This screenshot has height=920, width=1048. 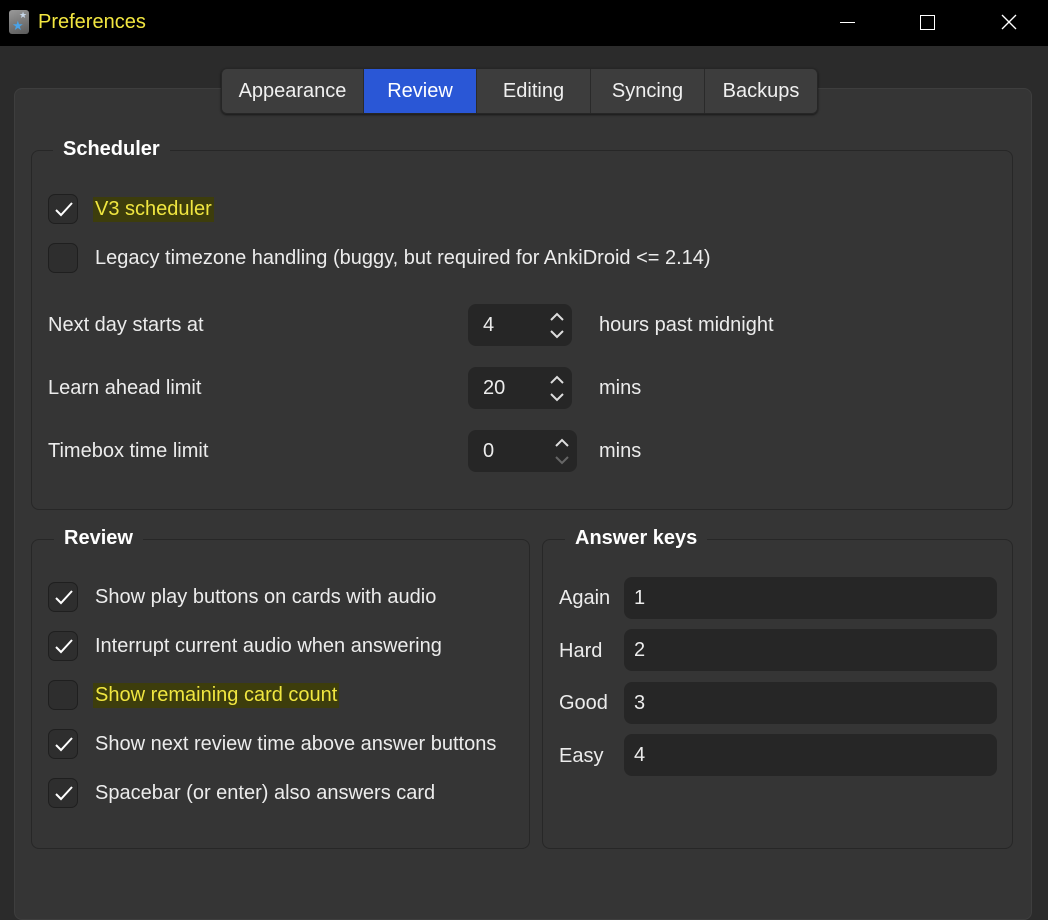 I want to click on timebox-label: Timebox time limit, so click(x=128, y=451).